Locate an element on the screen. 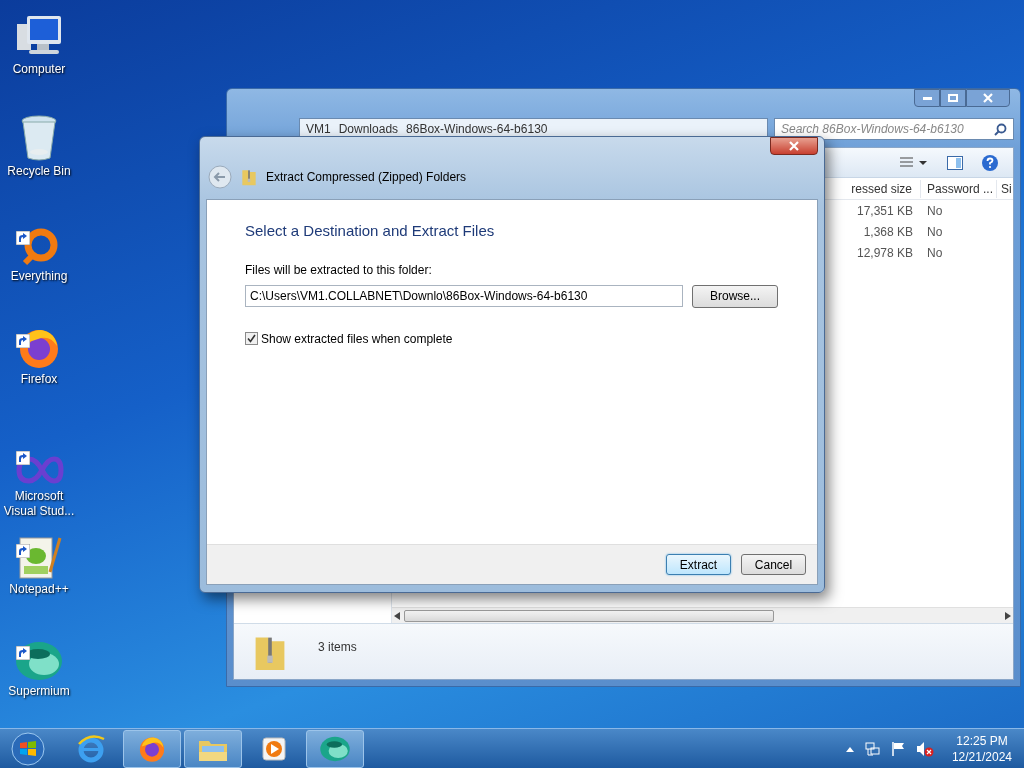 The image size is (1024, 768). flag-icon is located at coordinates (897, 748).